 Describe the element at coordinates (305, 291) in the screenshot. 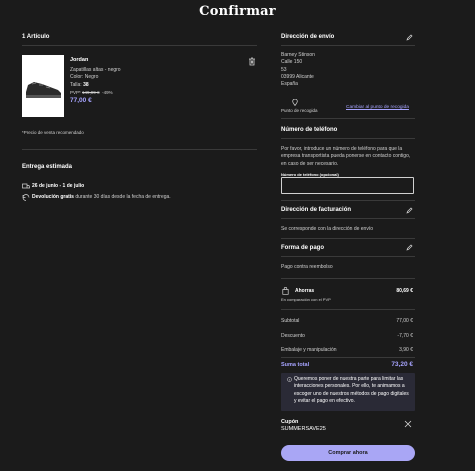

I see `savings-label: Ahorras` at that location.